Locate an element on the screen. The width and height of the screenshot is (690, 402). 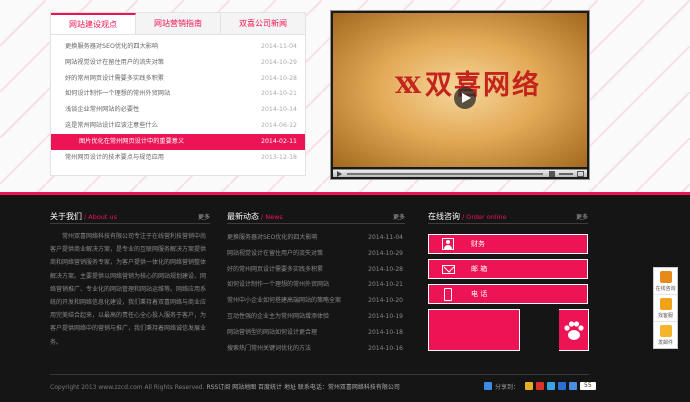
qr-code-box is located at coordinates (474, 330).